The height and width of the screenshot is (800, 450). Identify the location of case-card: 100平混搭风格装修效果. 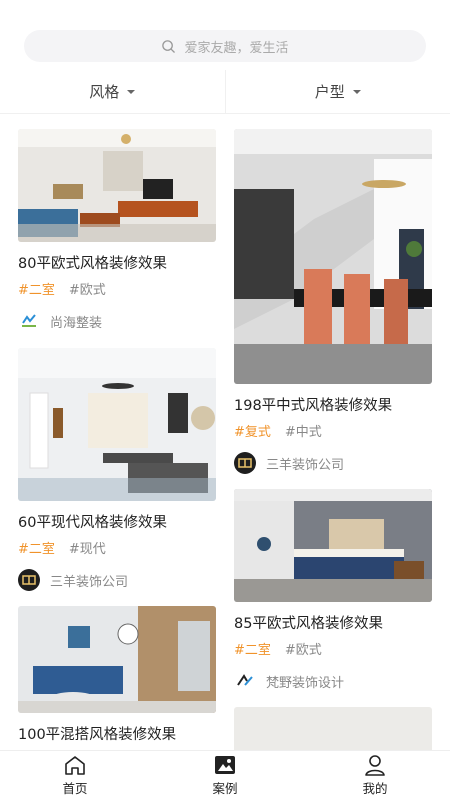
(117, 675).